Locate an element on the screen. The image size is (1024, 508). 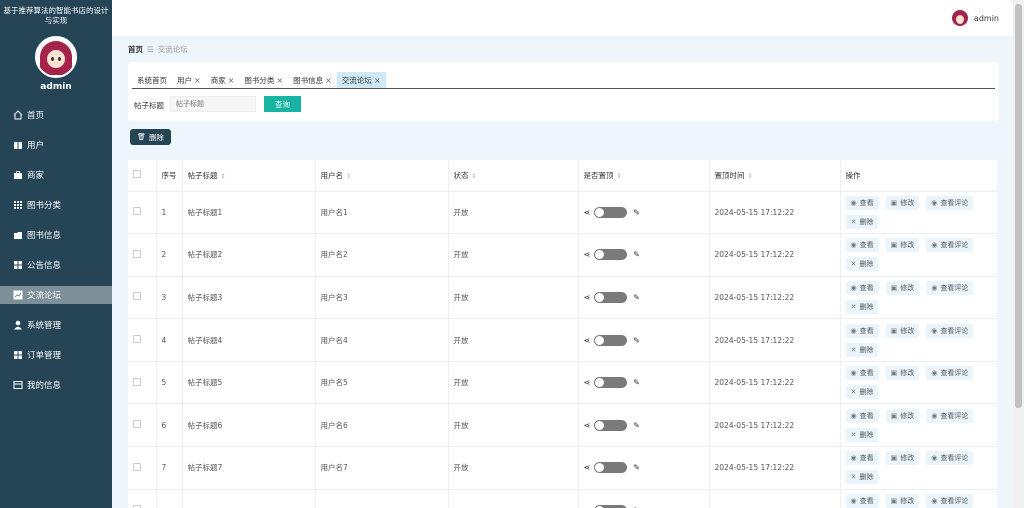
user-menu: admin is located at coordinates (975, 18).